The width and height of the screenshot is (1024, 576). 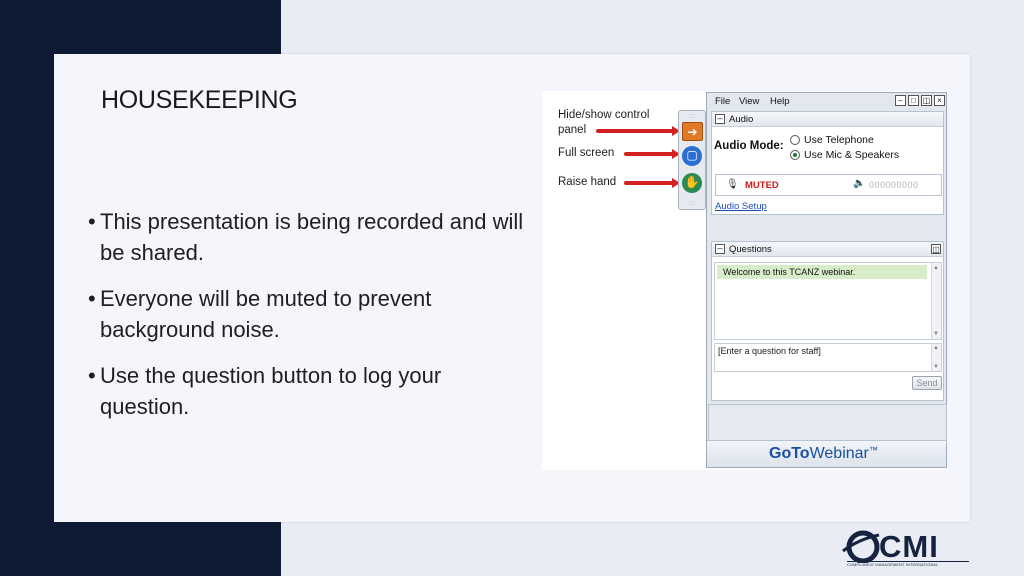 I want to click on input-scrollbar: ▲ ▼, so click(x=936, y=357).